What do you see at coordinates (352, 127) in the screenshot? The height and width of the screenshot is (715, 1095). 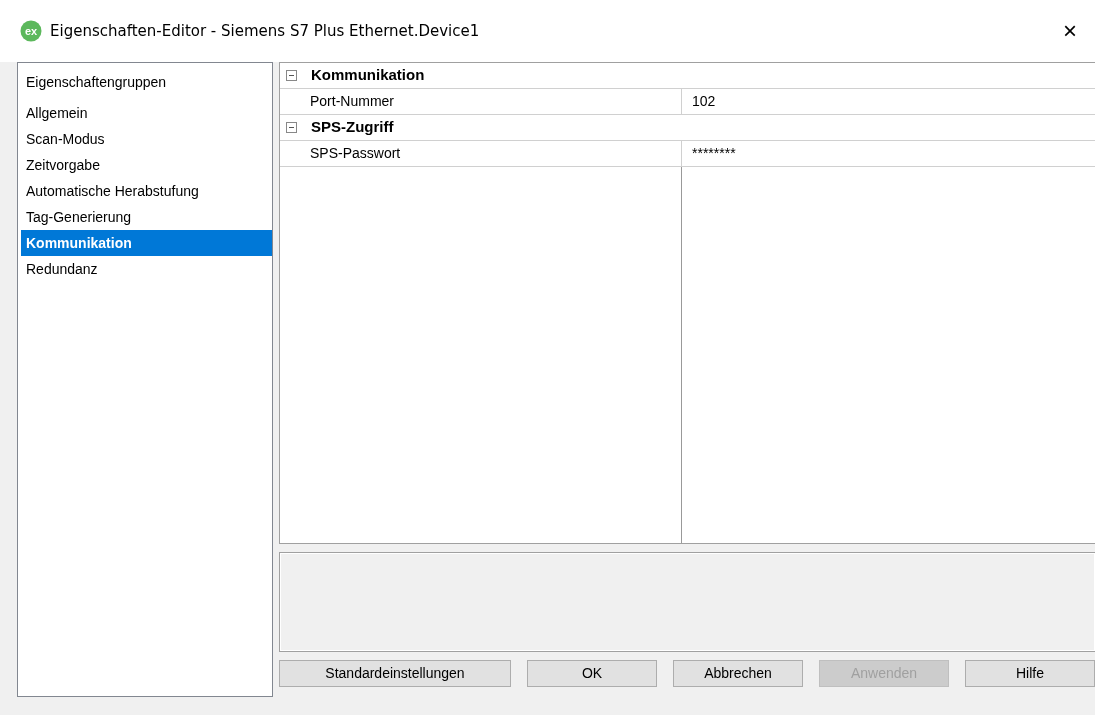 I see `category-label: SPS-Zugriff` at bounding box center [352, 127].